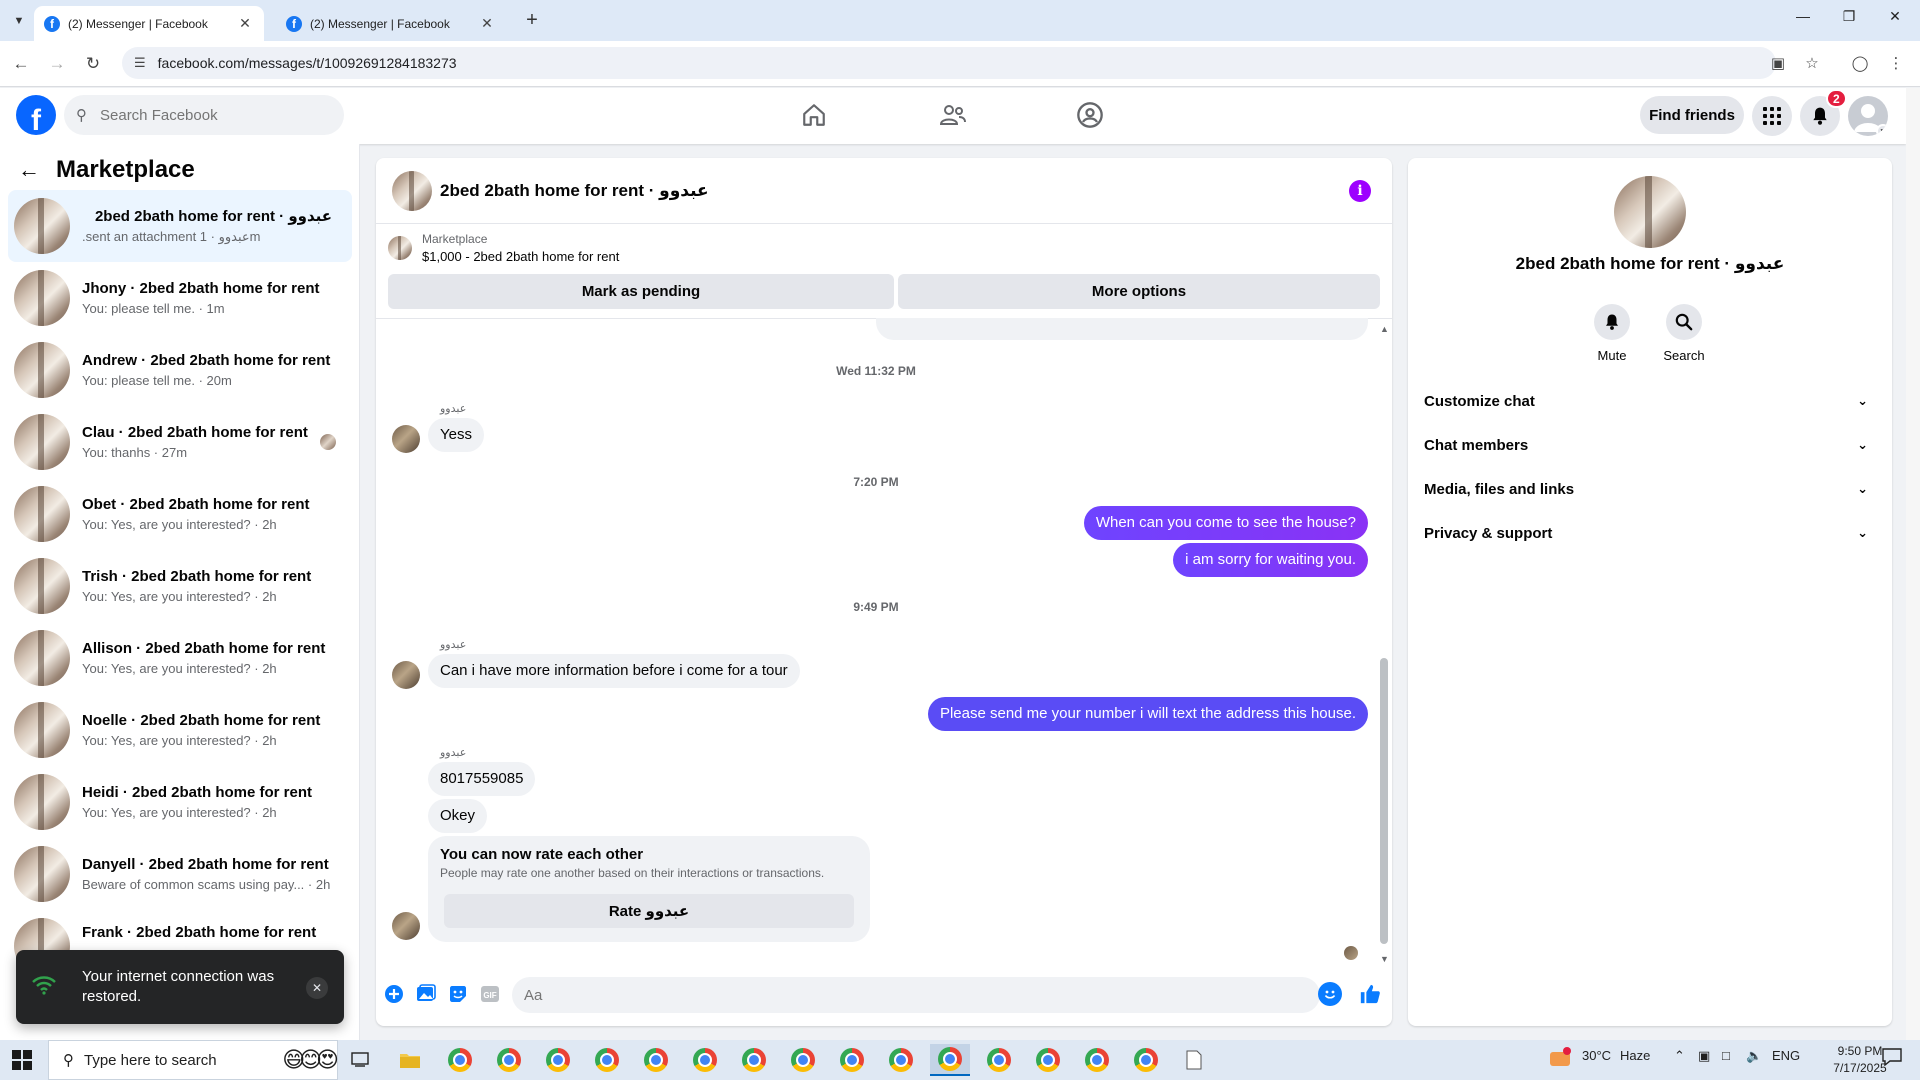  Describe the element at coordinates (1384, 801) in the screenshot. I see `scrollbar-thumb` at that location.